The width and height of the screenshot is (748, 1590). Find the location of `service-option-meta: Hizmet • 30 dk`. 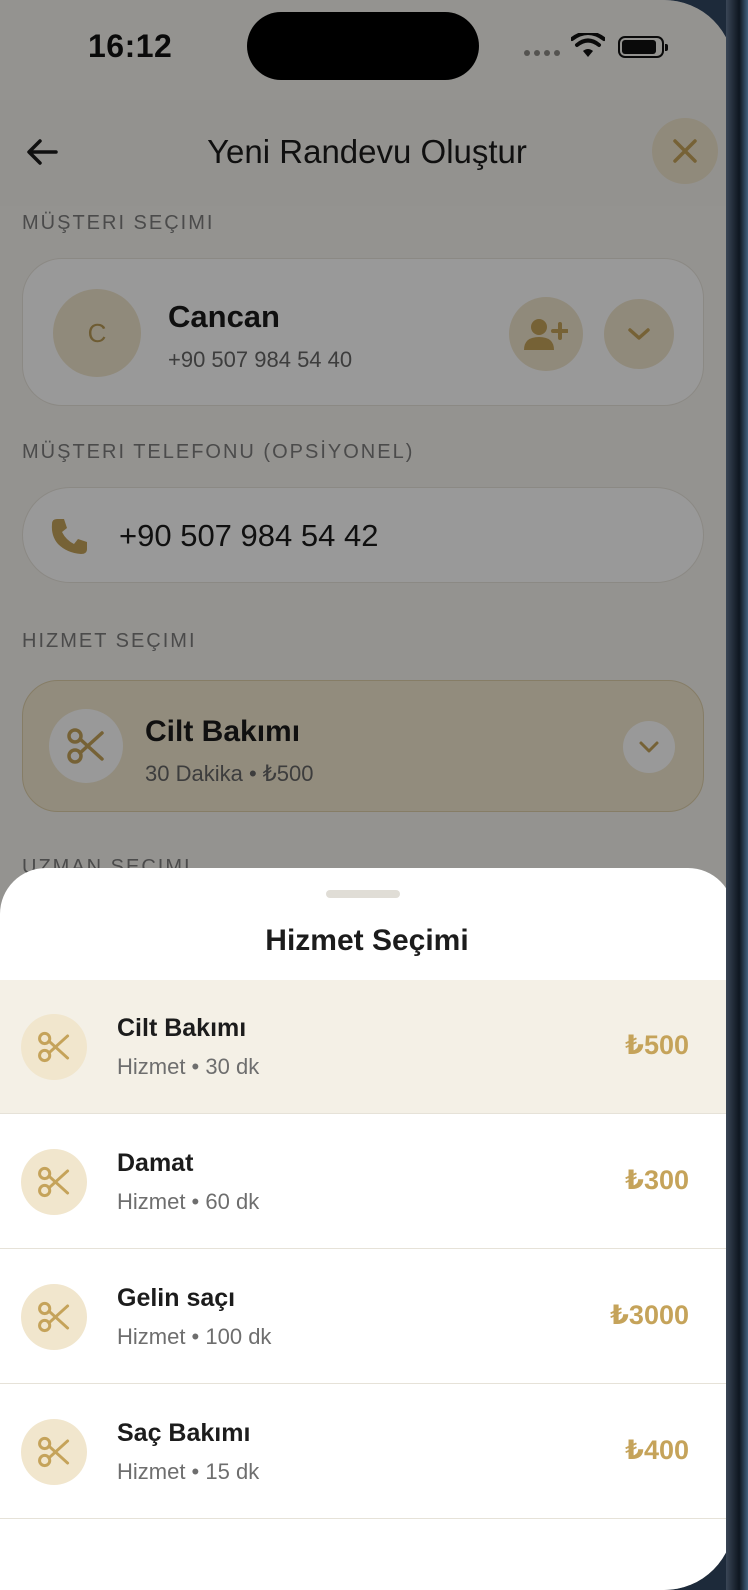

service-option-meta: Hizmet • 30 dk is located at coordinates (188, 1066).